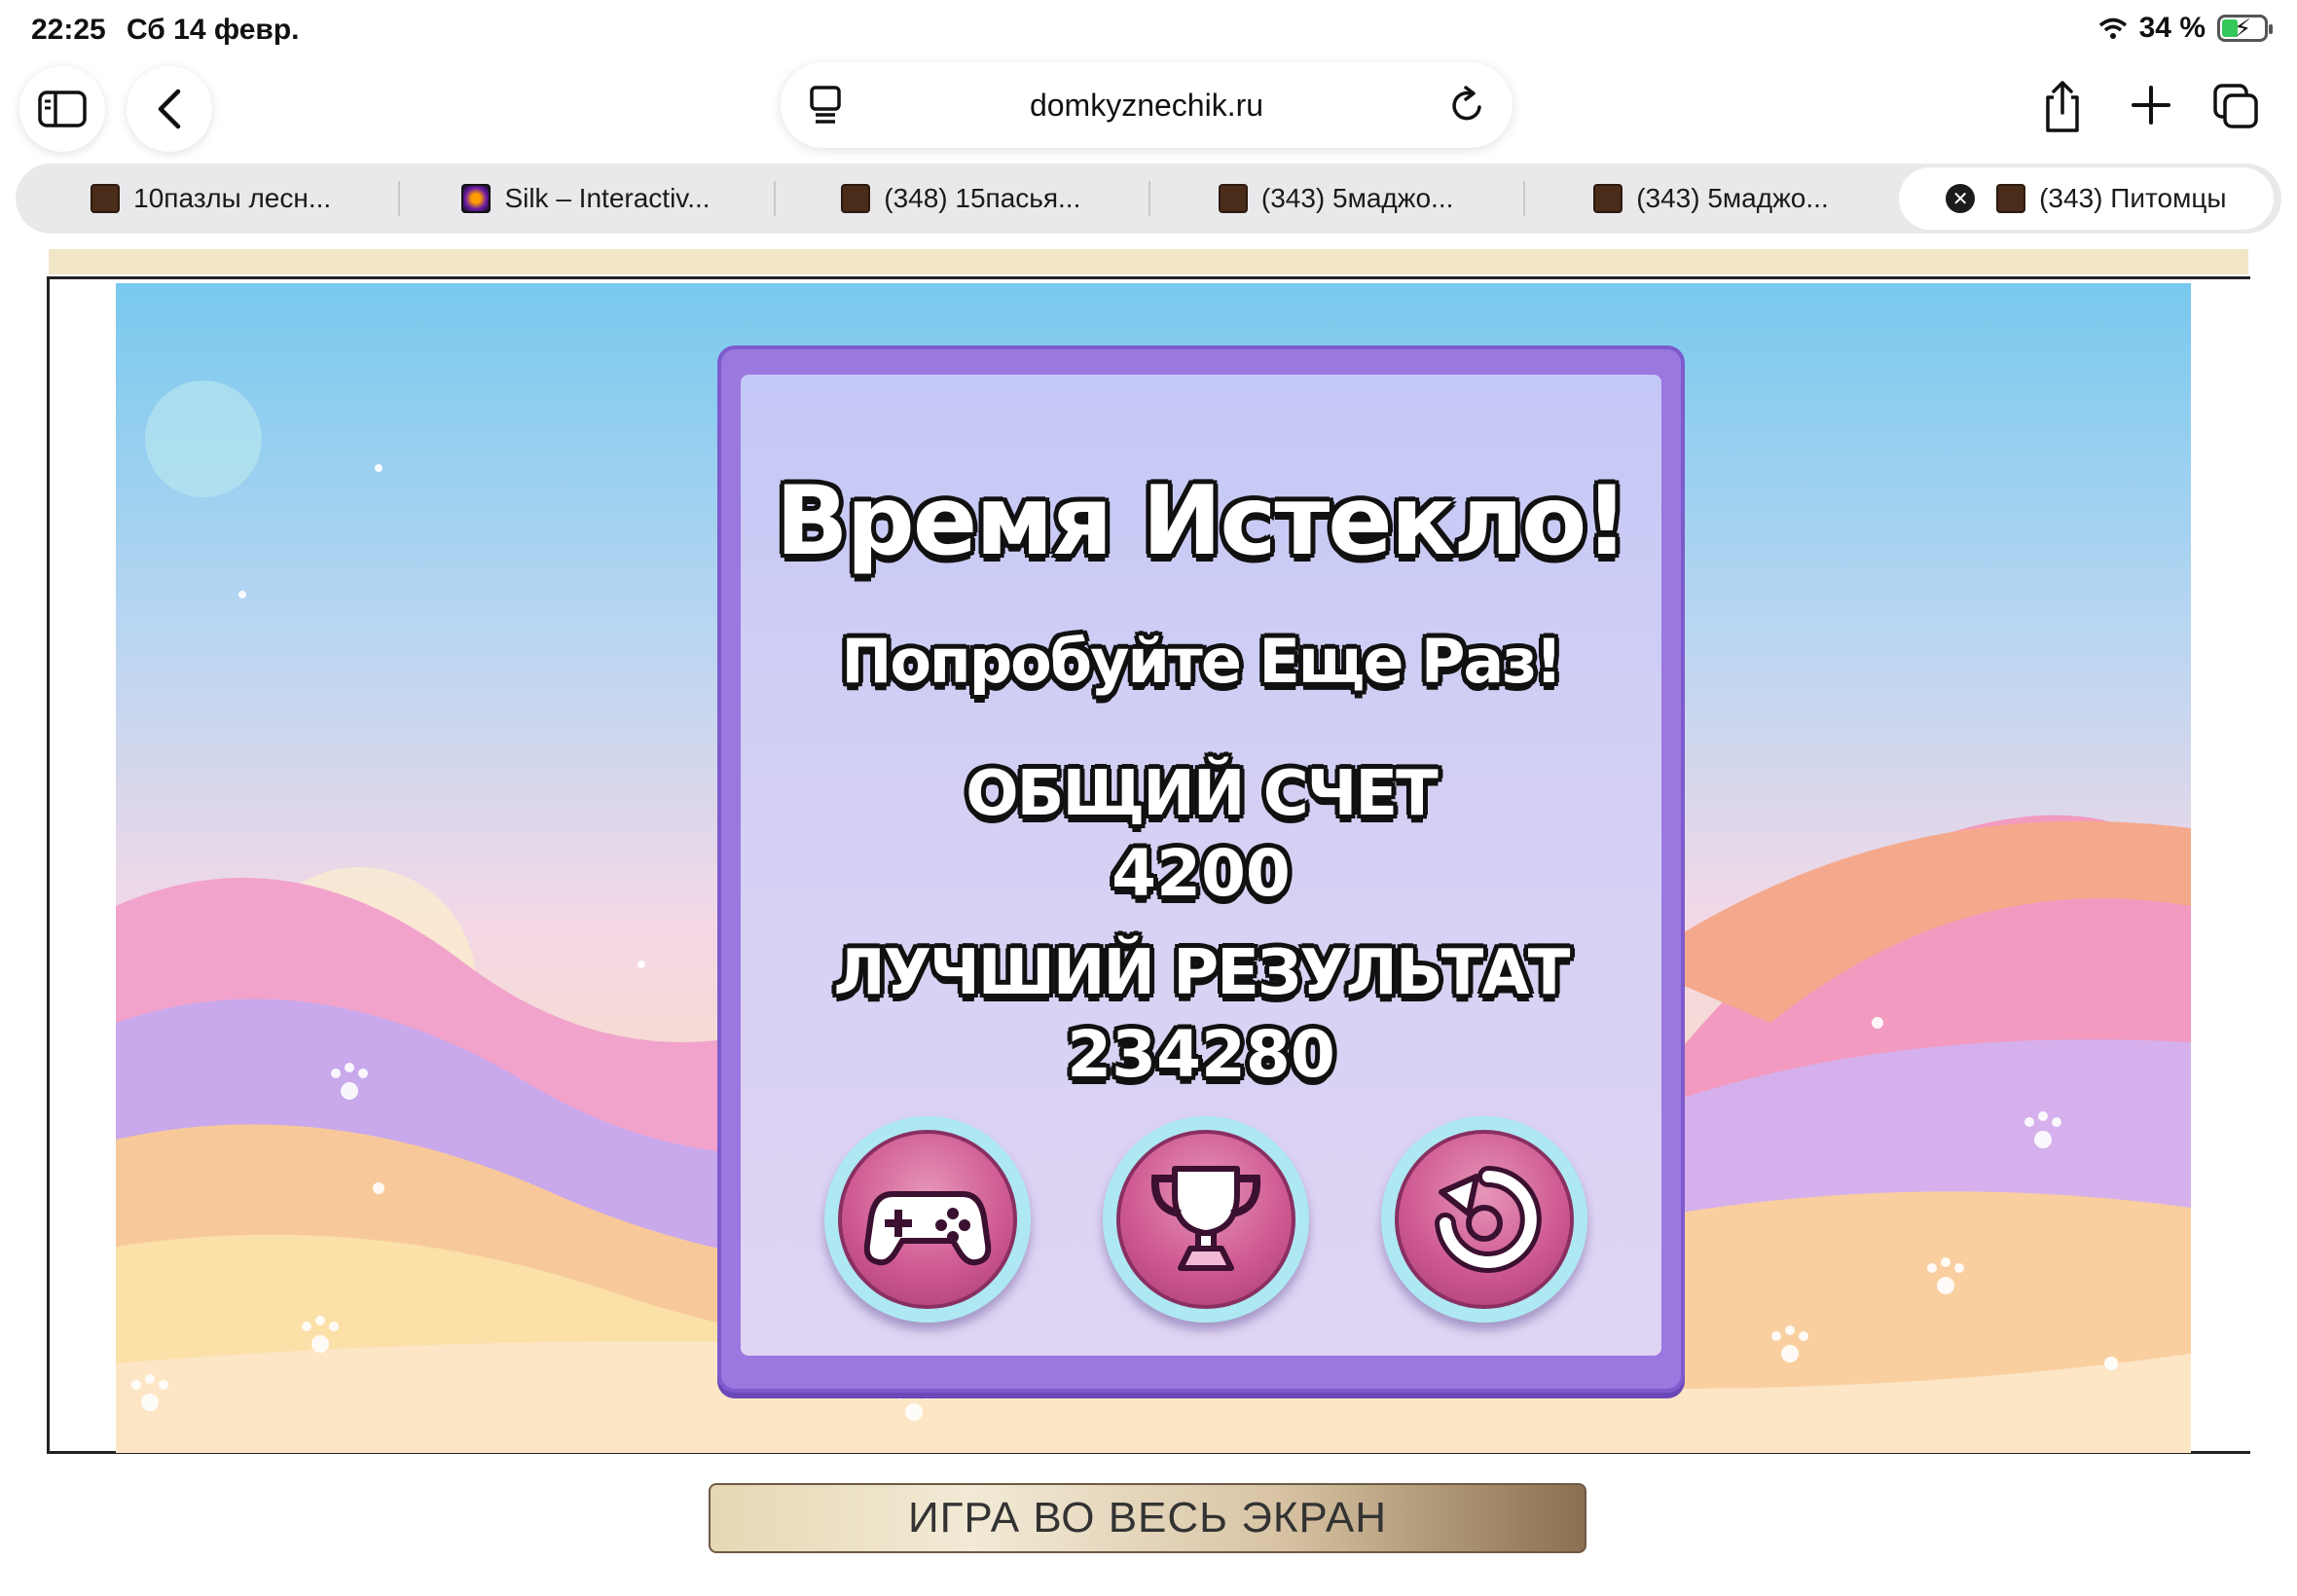 This screenshot has height=1596, width=2297. What do you see at coordinates (2235, 106) in the screenshot?
I see `tabs-overview-icon` at bounding box center [2235, 106].